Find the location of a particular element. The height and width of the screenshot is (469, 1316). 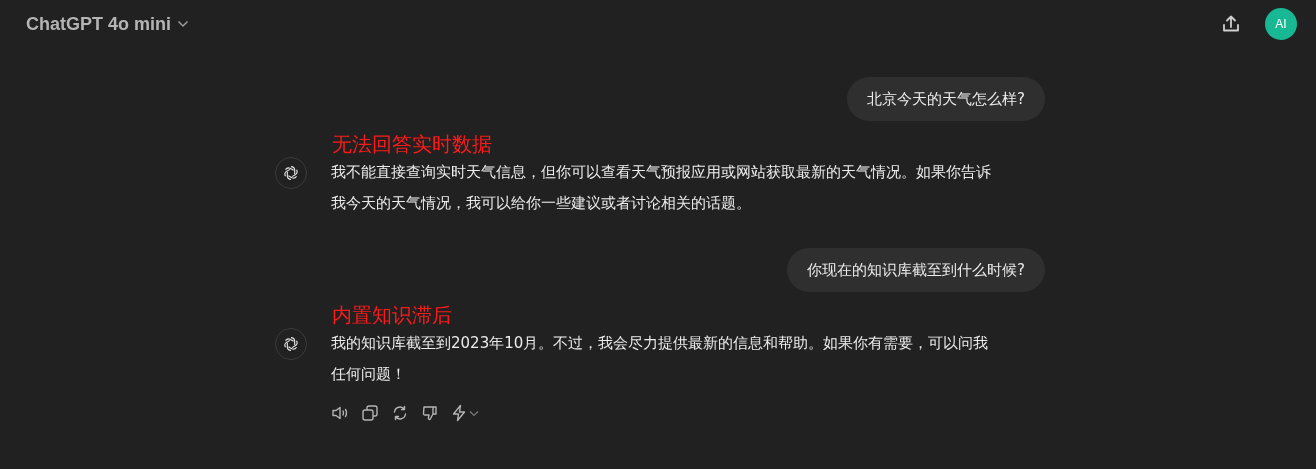

model-switch-button is located at coordinates (465, 413).